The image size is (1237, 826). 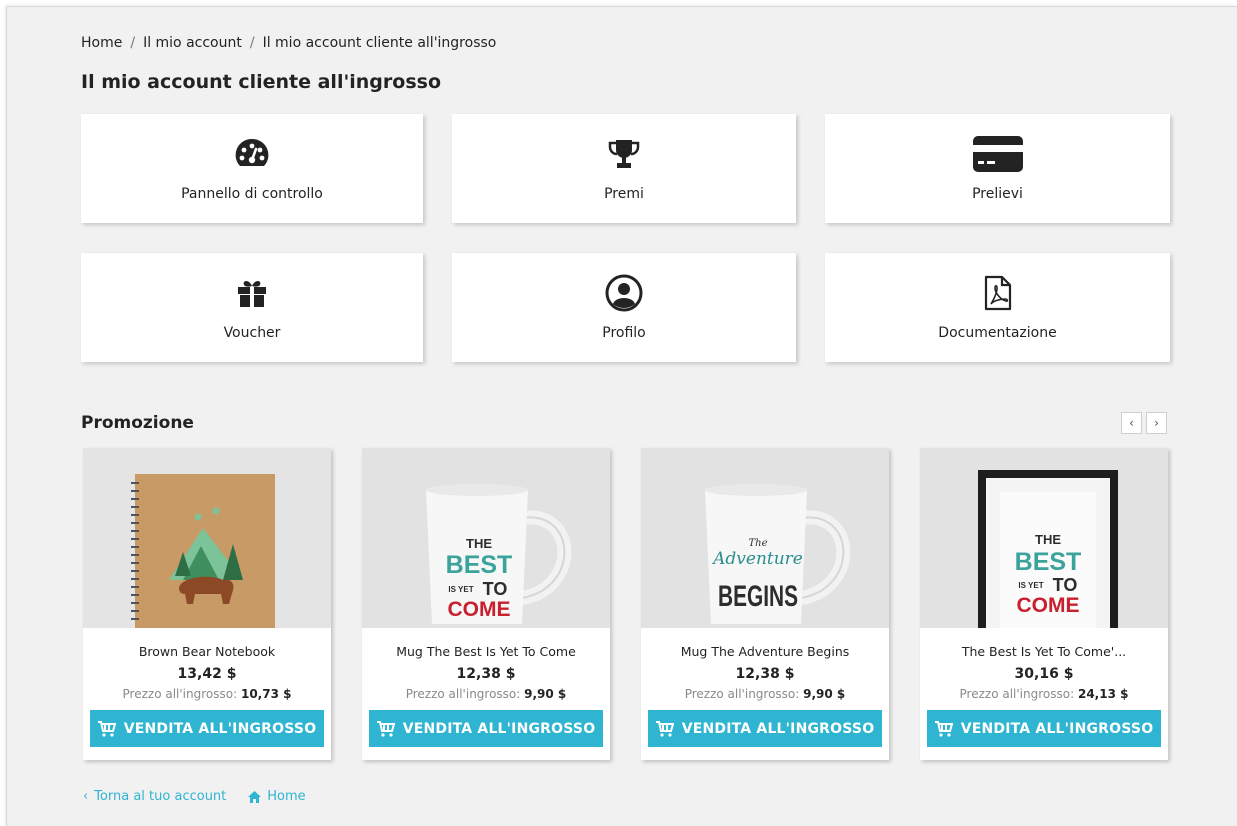 I want to click on breadcrumb-current: Il mio account cliente all'ingrosso, so click(x=379, y=43).